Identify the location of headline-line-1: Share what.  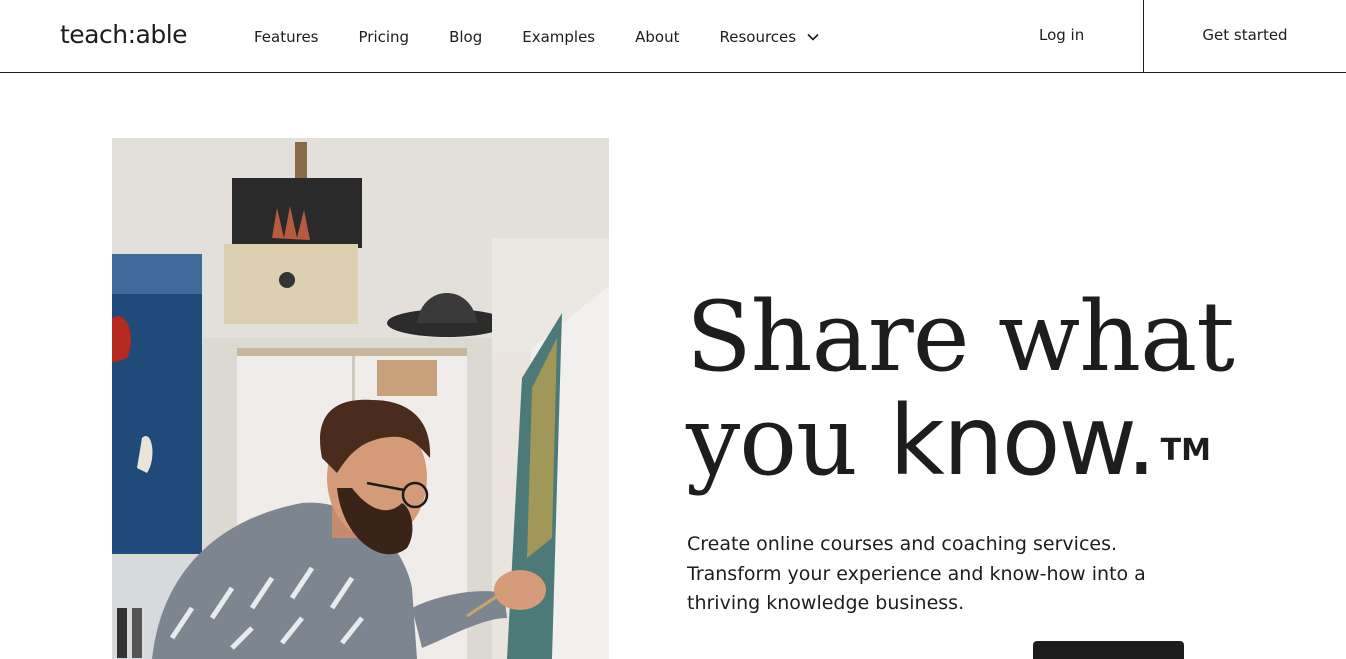
(960, 337).